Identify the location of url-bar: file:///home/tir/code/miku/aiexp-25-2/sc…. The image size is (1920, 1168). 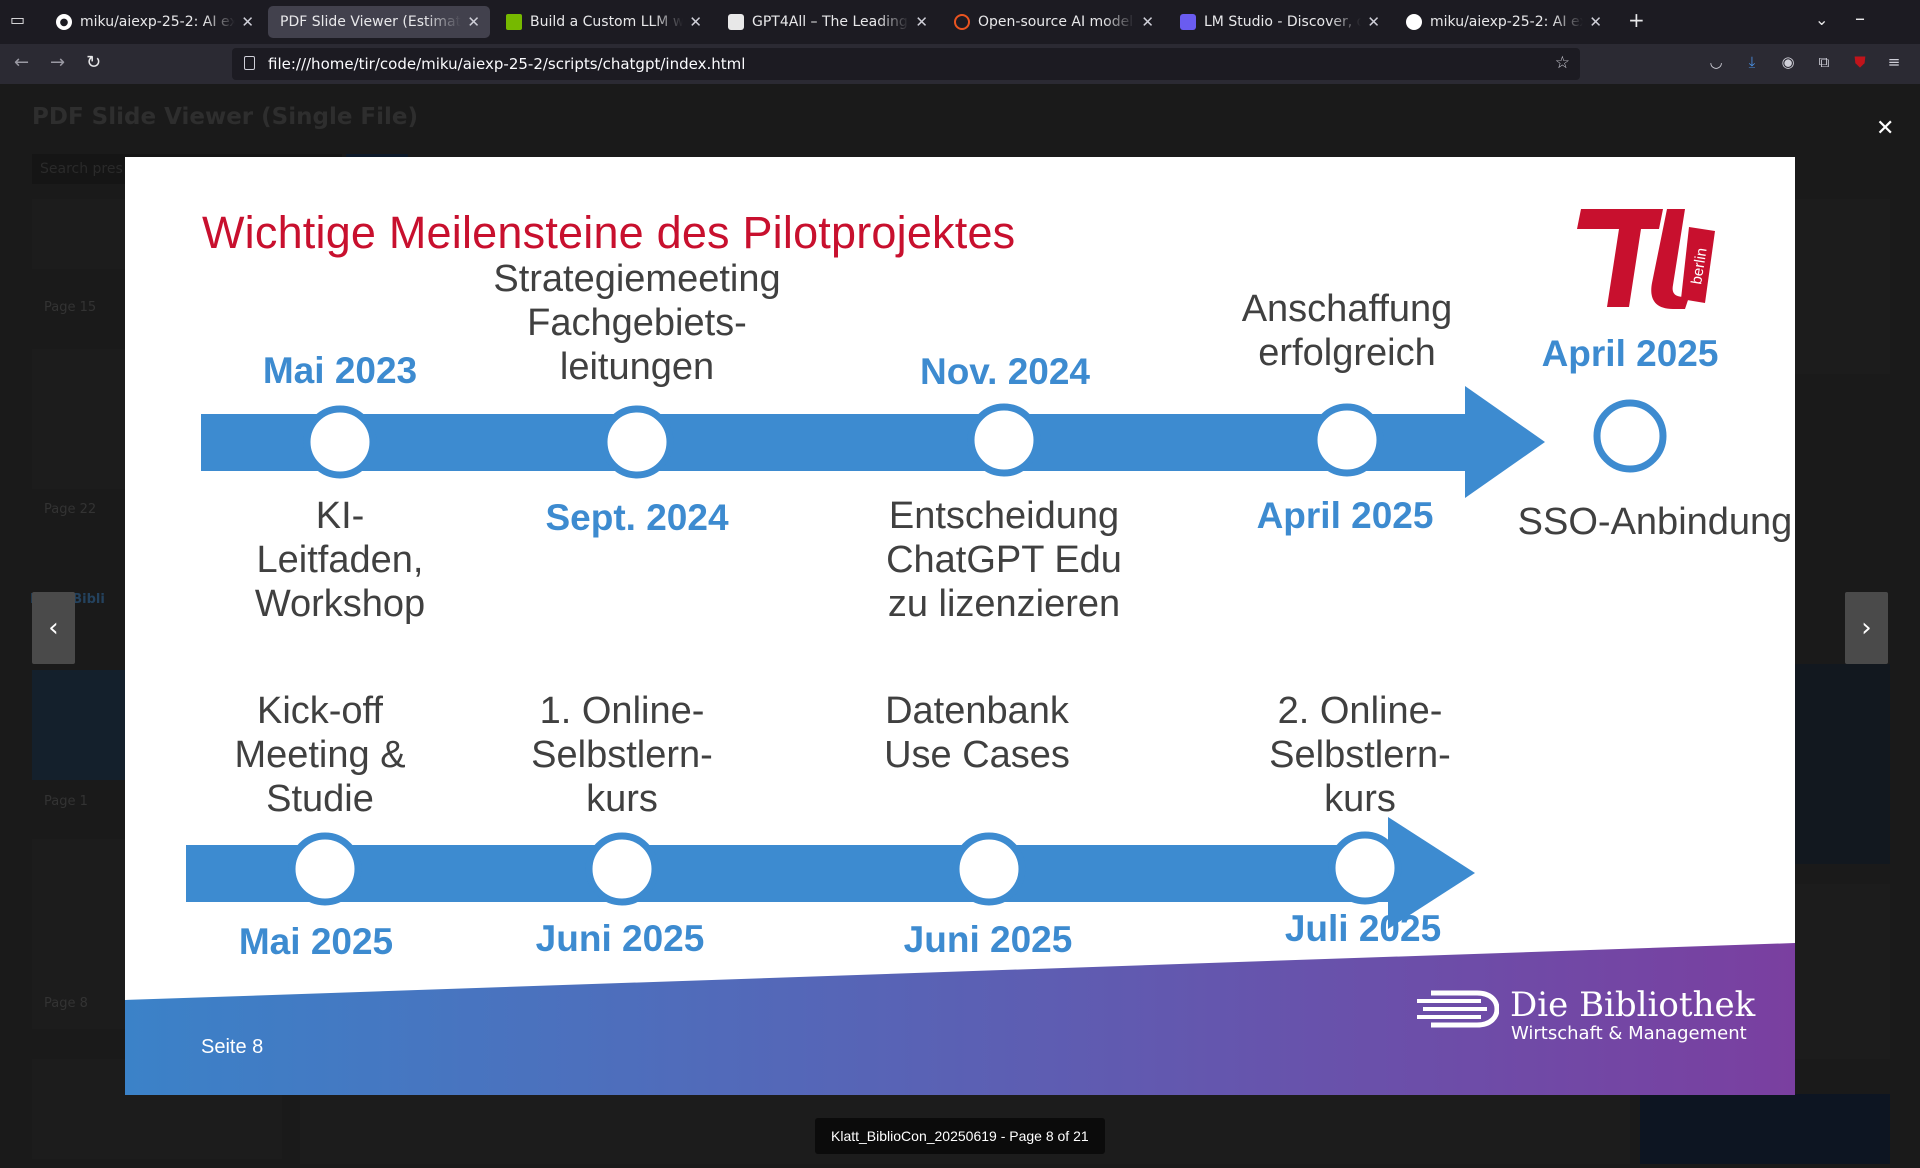
(906, 64).